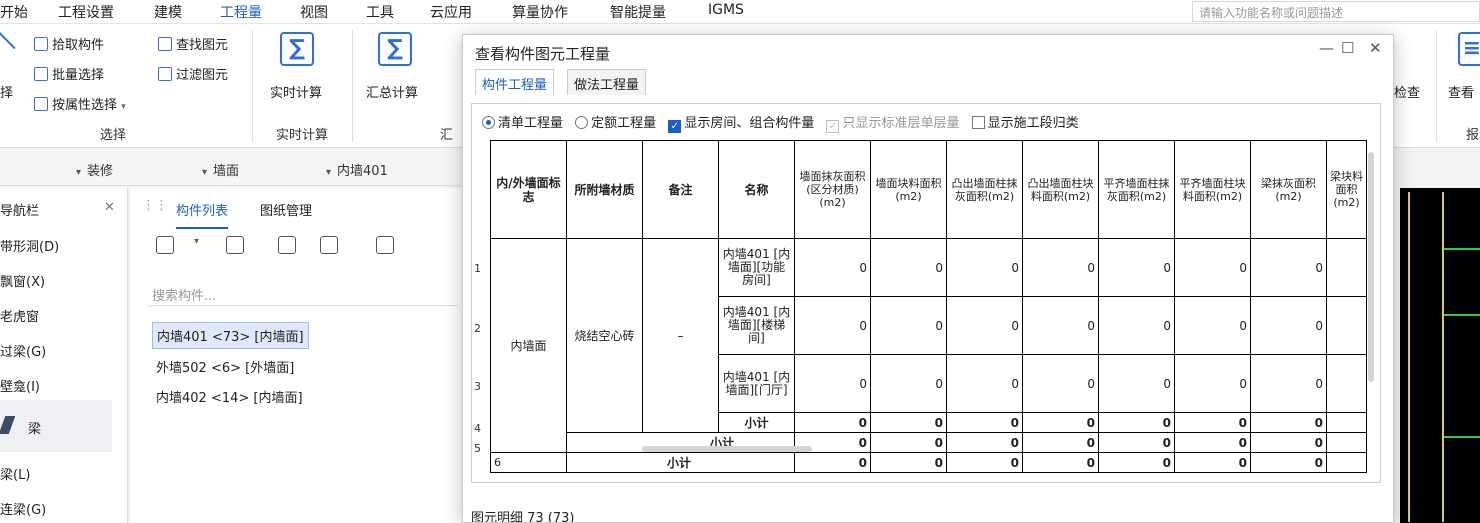 The height and width of the screenshot is (523, 1480). I want to click on show-rooms-checkbox: ✓ 显示房间、组合构件量, so click(741, 122).